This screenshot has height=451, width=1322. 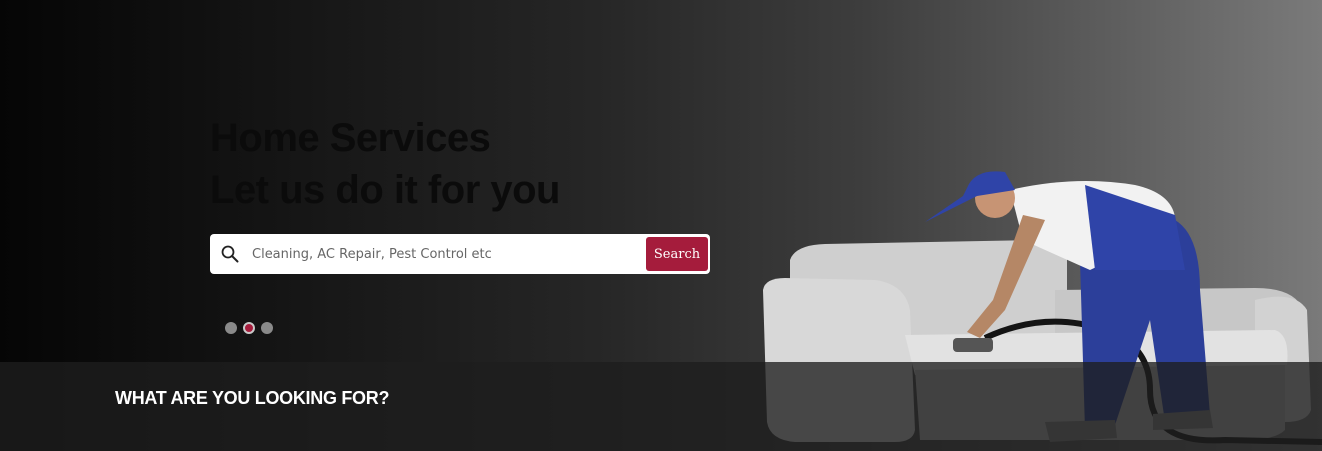 I want to click on hero-headline-line2: Let us do it for you, so click(x=385, y=190).